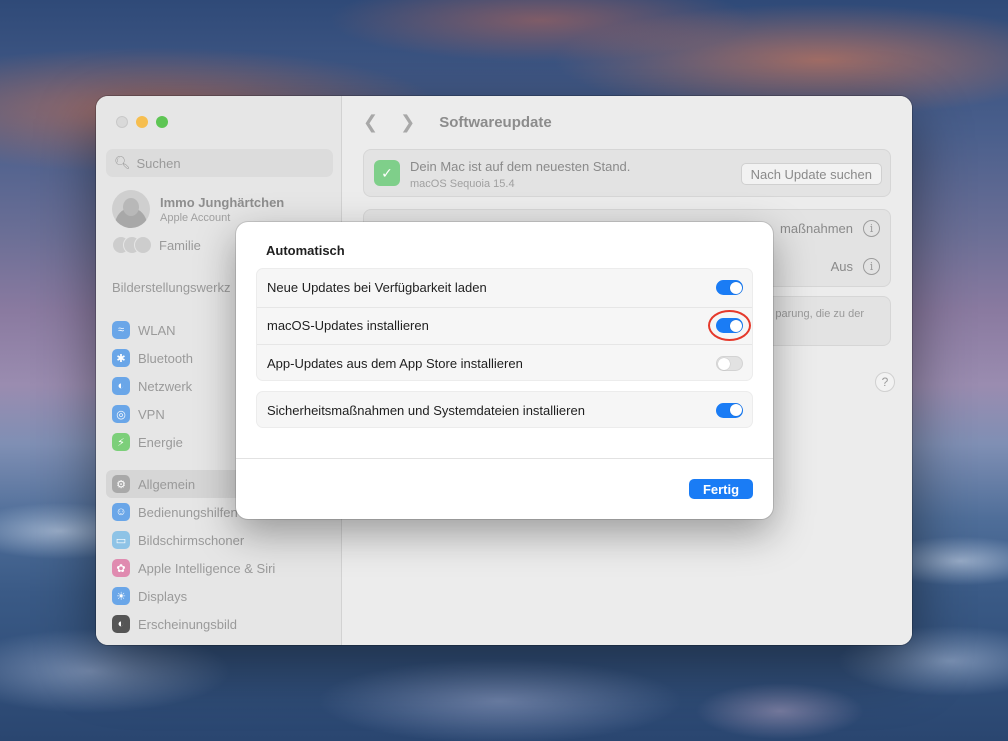 Image resolution: width=1008 pixels, height=741 pixels. Describe the element at coordinates (188, 624) in the screenshot. I see `sidebar-item-label: Erscheinungsbild` at that location.